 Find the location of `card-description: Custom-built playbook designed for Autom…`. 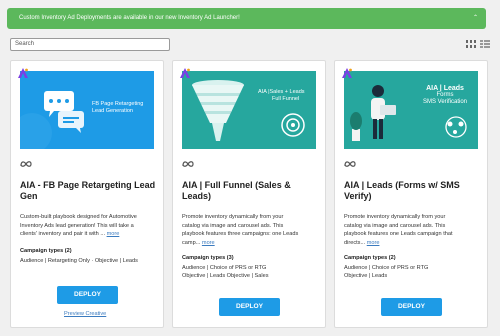

card-description: Custom-built playbook designed for Autom… is located at coordinates (78, 225).